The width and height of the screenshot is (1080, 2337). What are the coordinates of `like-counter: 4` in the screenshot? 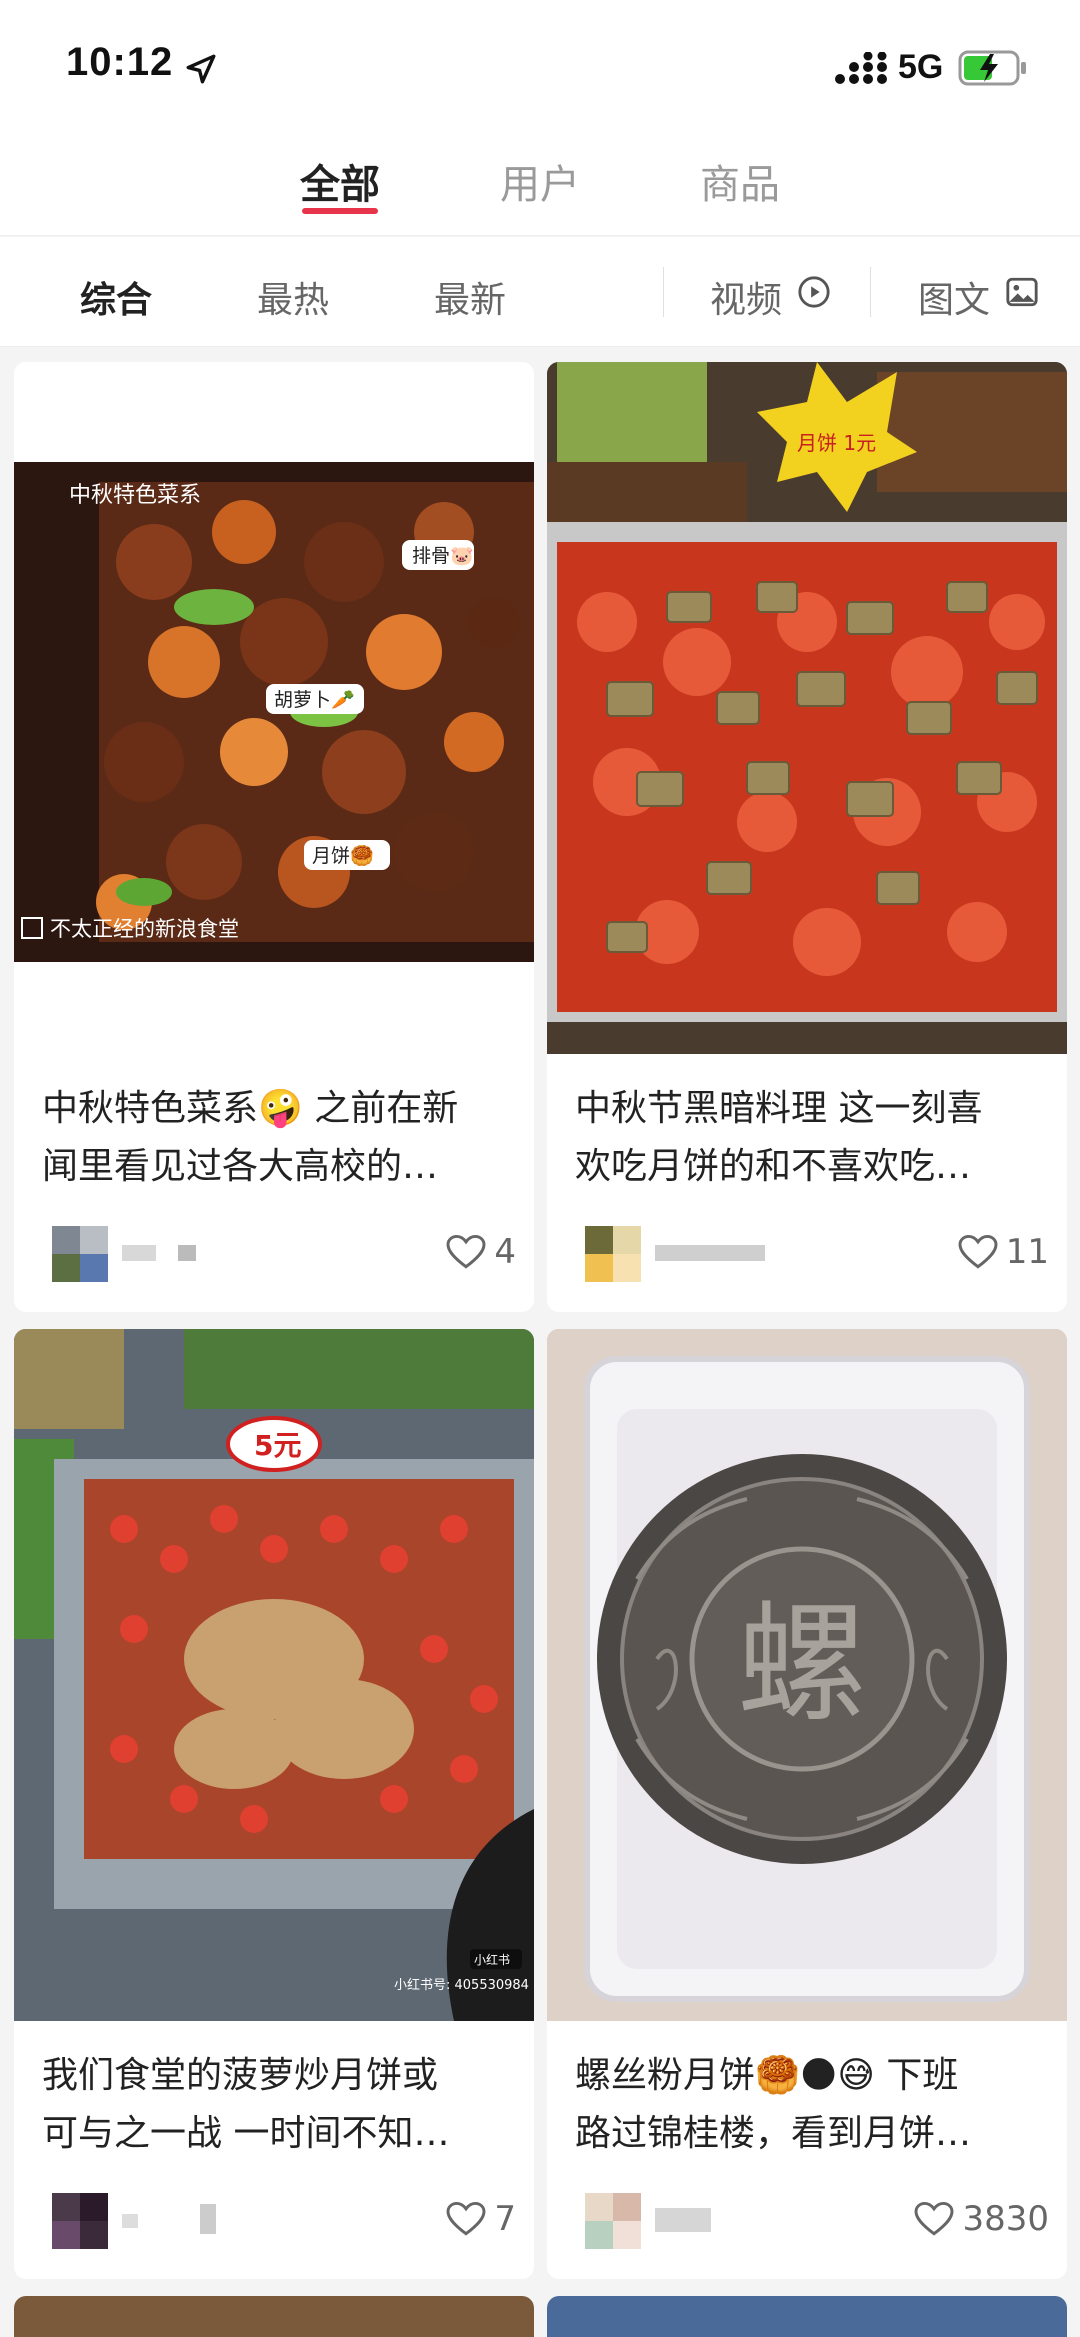 It's located at (481, 1252).